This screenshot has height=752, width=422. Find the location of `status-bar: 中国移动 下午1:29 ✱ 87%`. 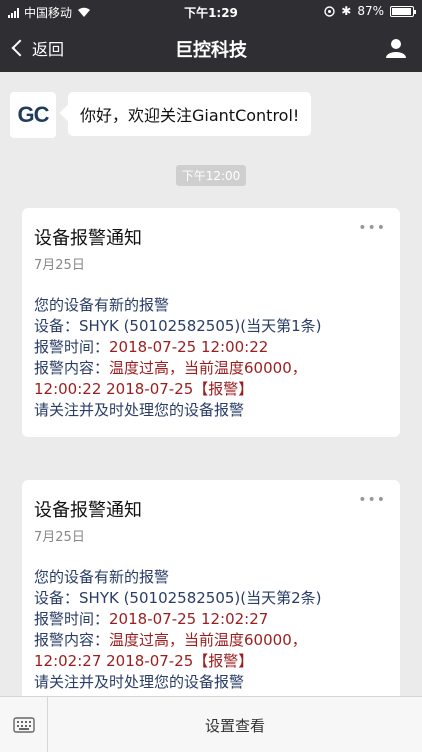

status-bar: 中国移动 下午1:29 ✱ 87% is located at coordinates (211, 12).